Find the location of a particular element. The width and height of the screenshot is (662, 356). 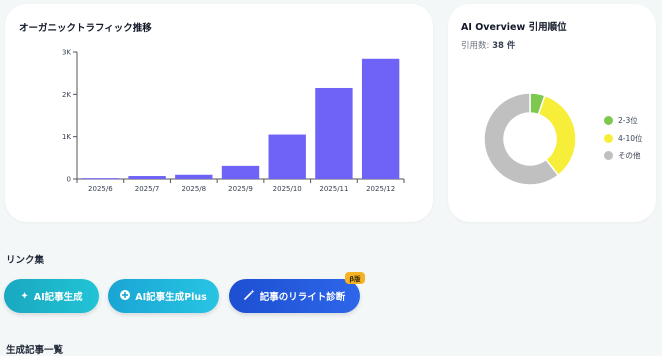

rewrite-diagnosis-button: 記事のリライト診断 is located at coordinates (294, 296).